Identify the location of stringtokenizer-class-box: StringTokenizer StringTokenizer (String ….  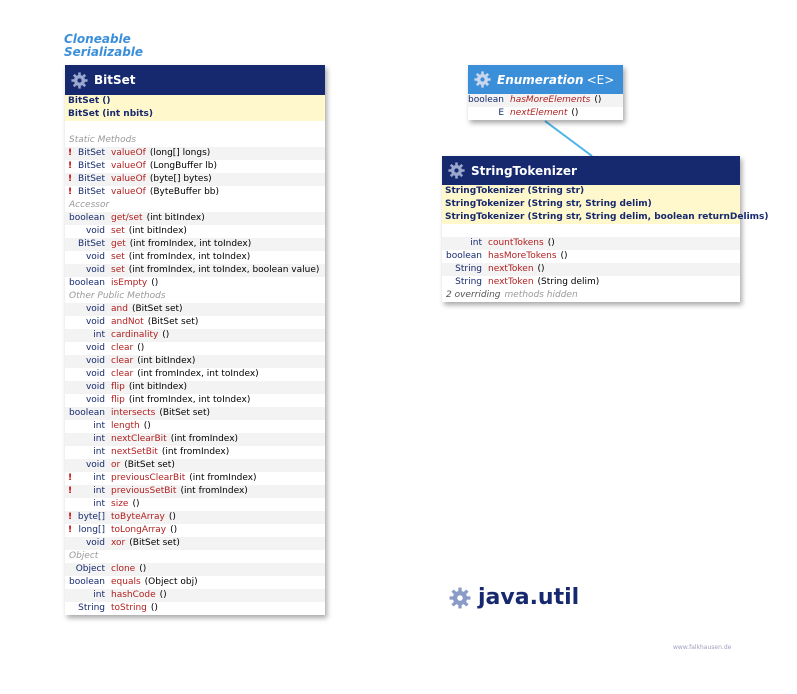
(605, 229).